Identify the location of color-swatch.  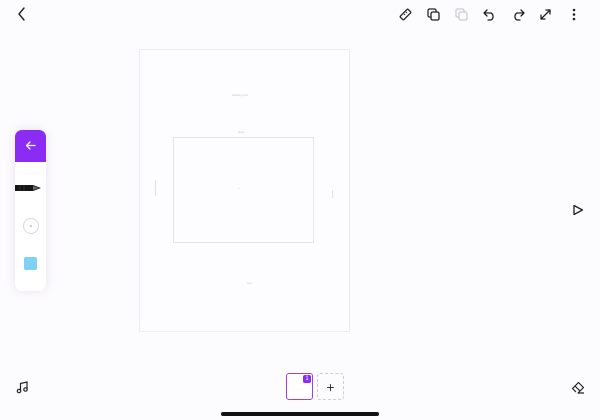
(30, 263).